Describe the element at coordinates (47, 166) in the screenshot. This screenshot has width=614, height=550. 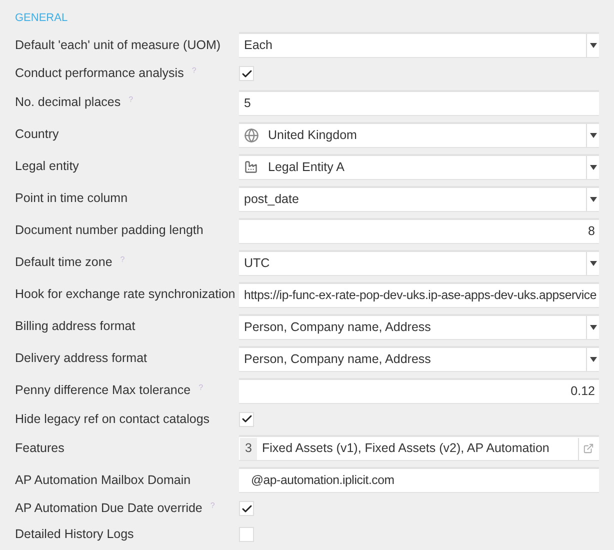
I see `field-label: Legal entity` at that location.